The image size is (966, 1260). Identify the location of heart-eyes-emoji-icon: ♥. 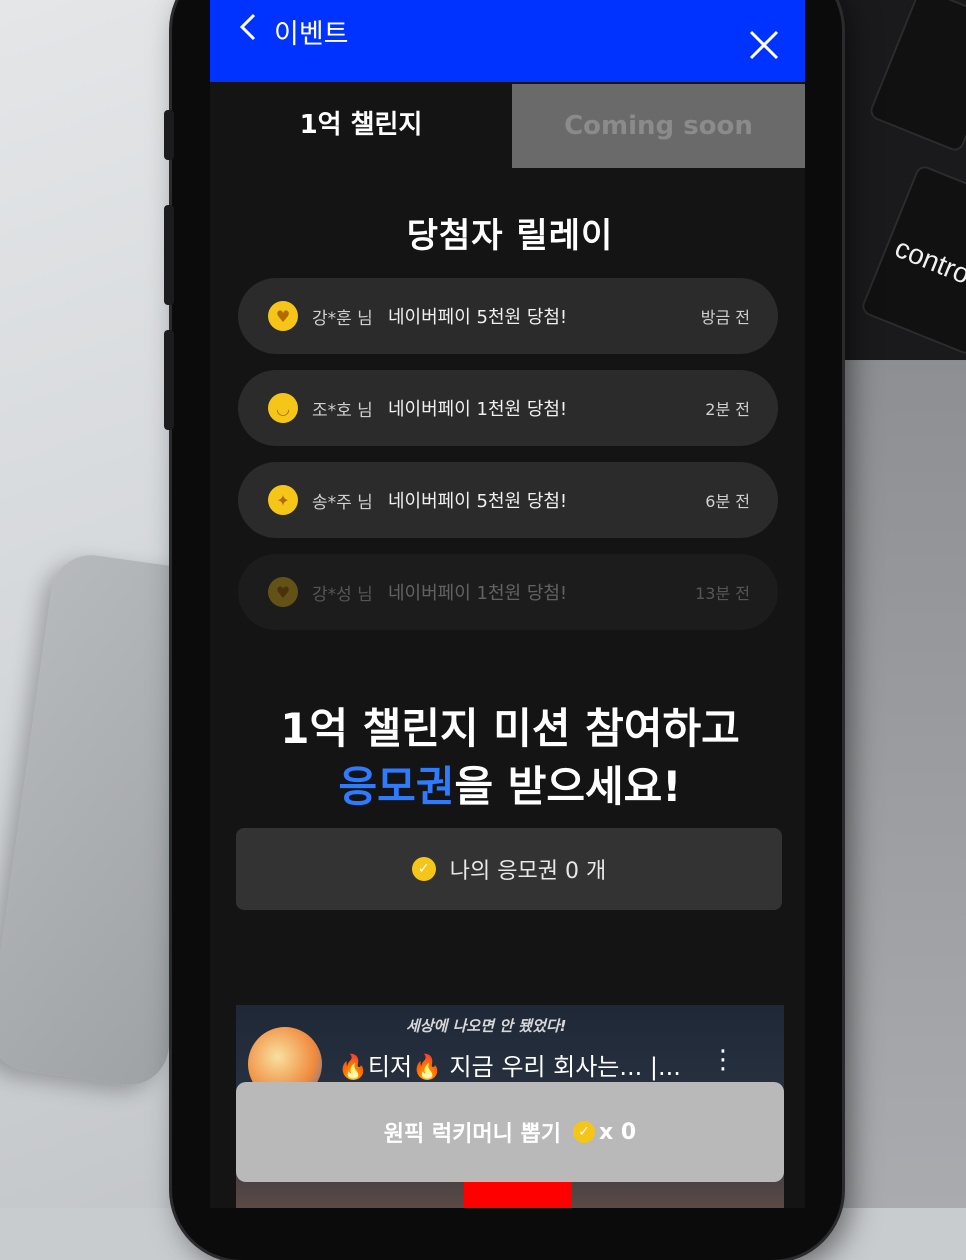
(283, 316).